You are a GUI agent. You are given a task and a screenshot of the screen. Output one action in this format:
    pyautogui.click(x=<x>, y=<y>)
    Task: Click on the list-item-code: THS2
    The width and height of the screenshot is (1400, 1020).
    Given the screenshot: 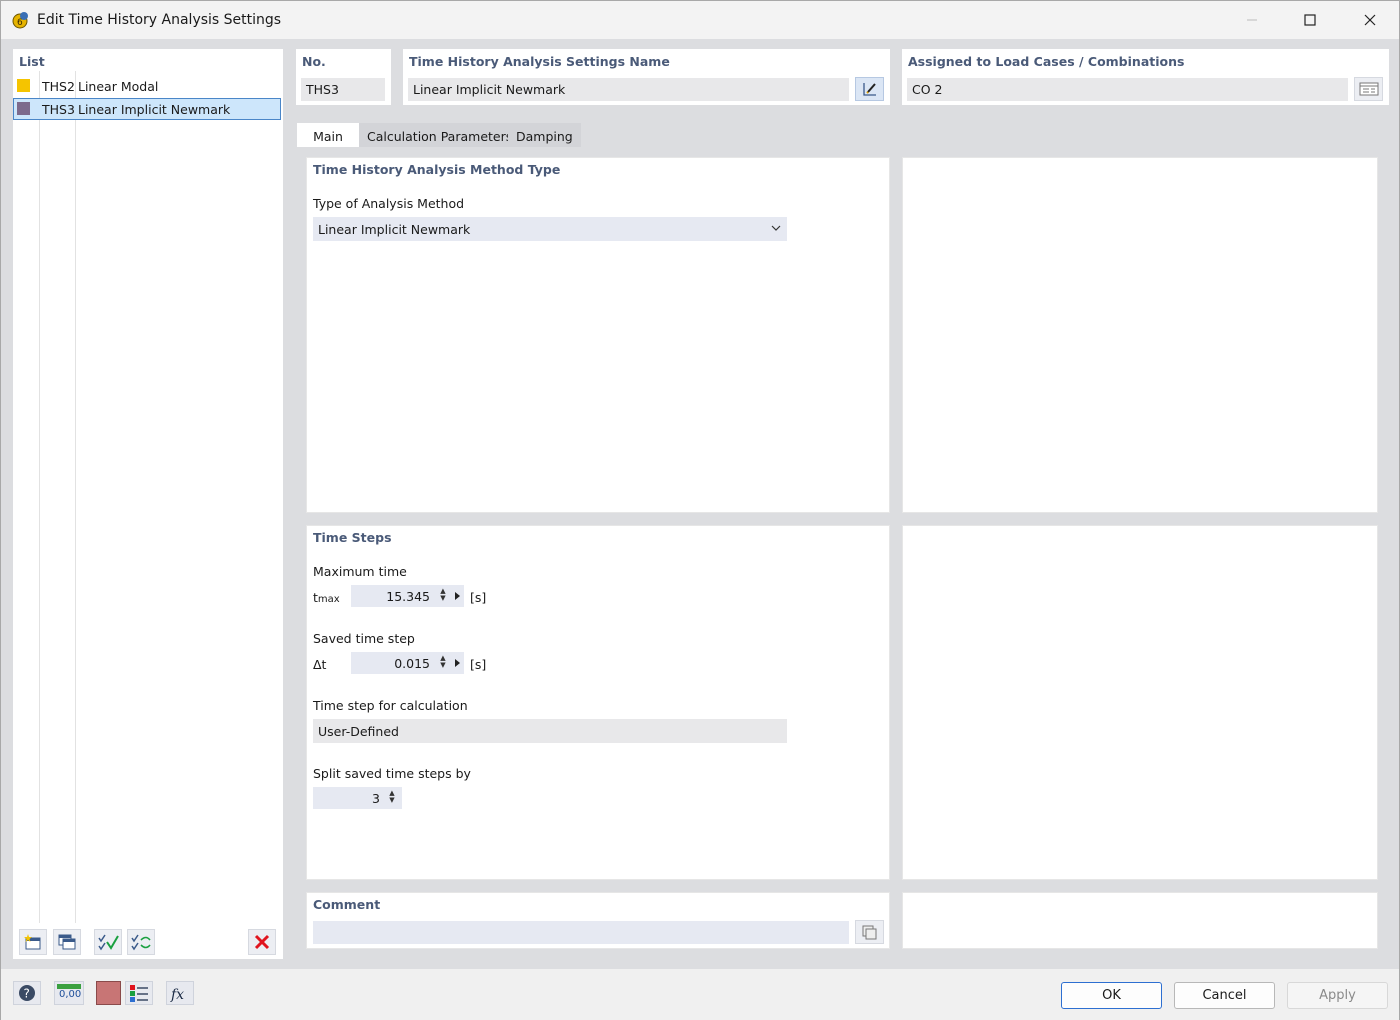 What is the action you would take?
    pyautogui.click(x=58, y=86)
    